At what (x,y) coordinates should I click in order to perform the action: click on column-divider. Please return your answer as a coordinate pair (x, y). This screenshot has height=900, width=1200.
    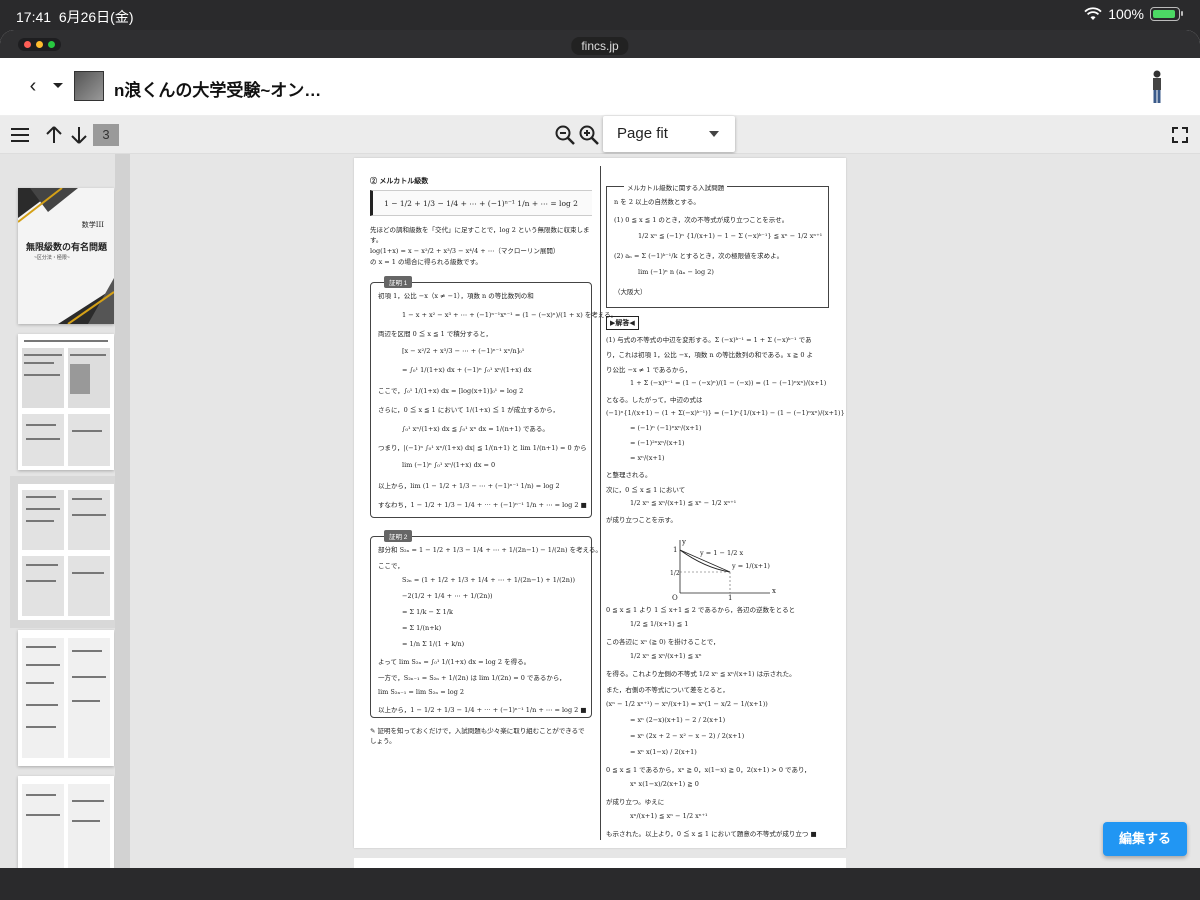
    Looking at the image, I should click on (600, 503).